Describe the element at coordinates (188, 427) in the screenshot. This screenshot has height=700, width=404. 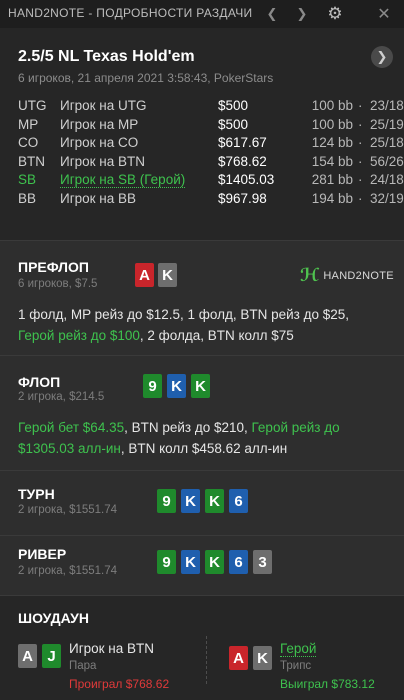
I see `action-text: , BTN рейз до $210,` at that location.